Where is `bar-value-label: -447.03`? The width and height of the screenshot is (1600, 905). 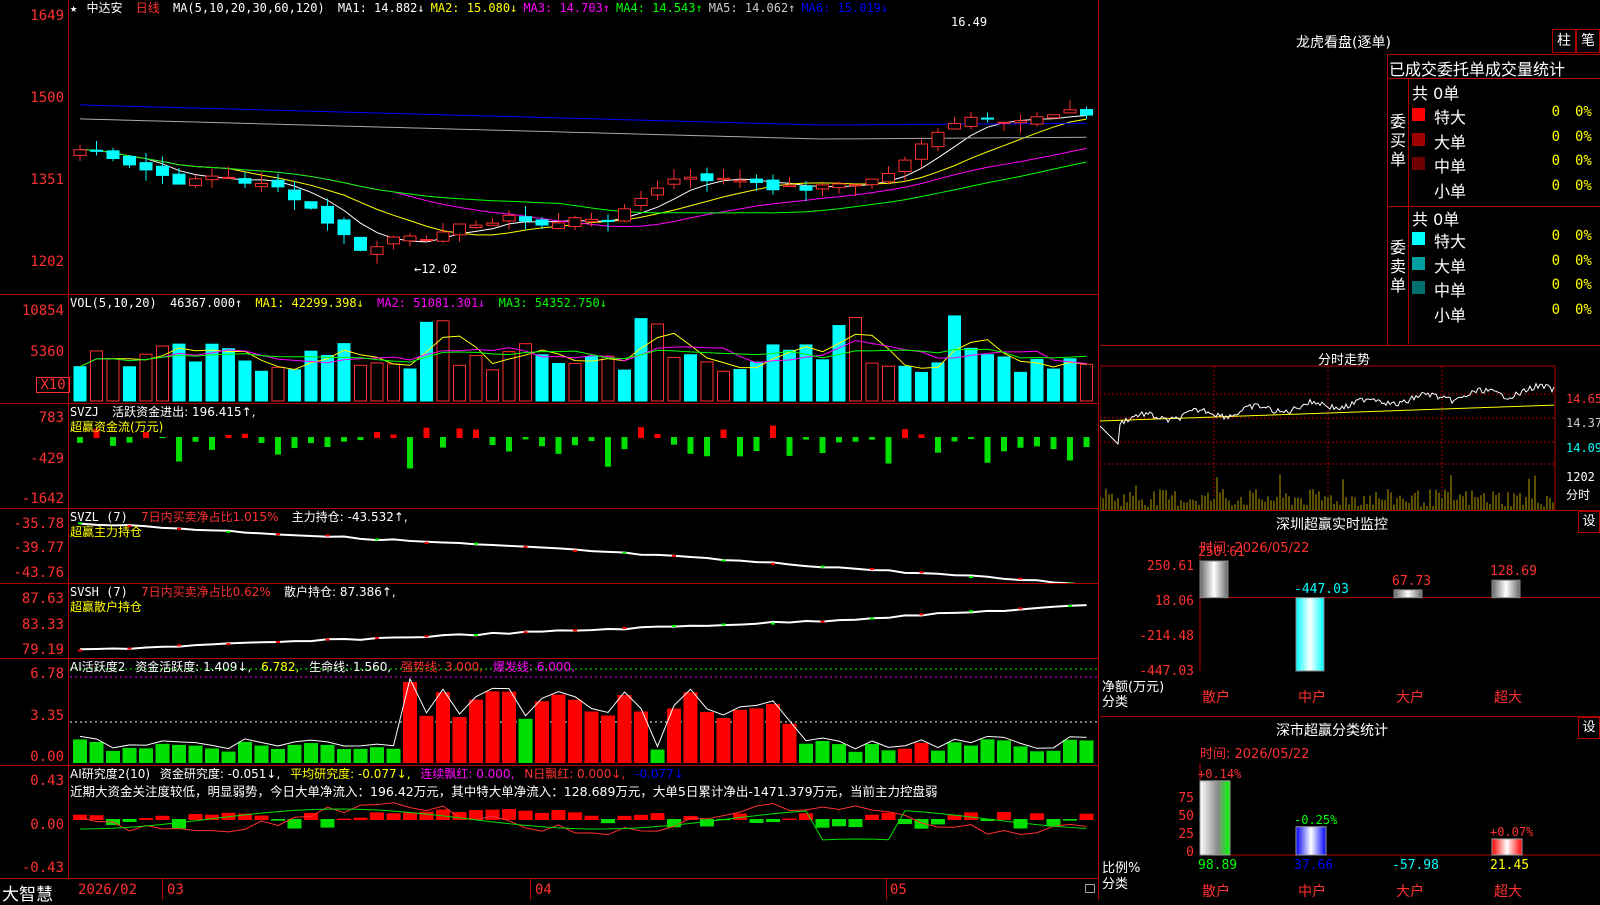 bar-value-label: -447.03 is located at coordinates (1321, 589).